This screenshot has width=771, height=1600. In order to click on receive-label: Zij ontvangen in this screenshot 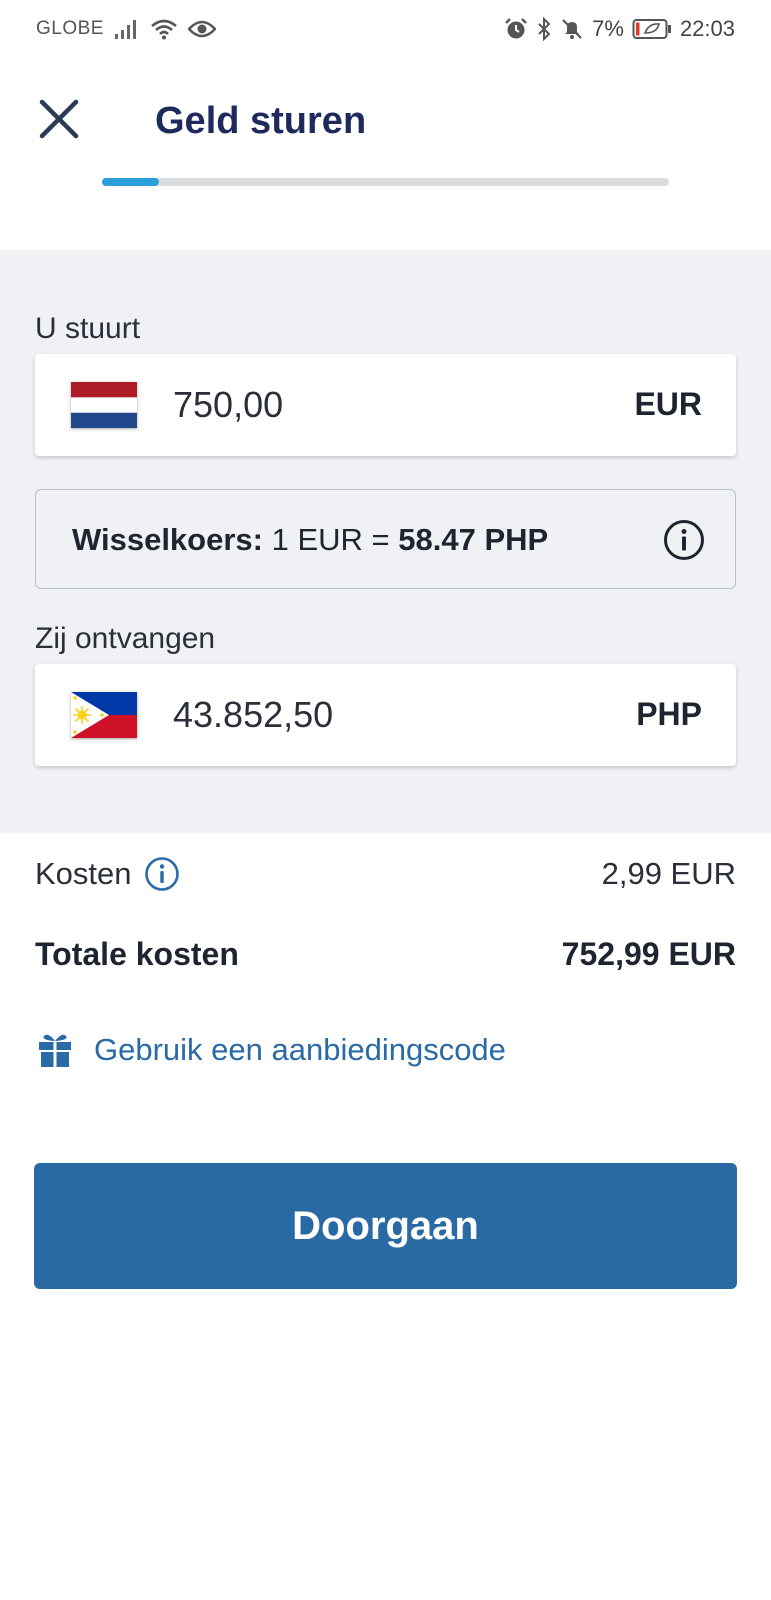, I will do `click(125, 638)`.